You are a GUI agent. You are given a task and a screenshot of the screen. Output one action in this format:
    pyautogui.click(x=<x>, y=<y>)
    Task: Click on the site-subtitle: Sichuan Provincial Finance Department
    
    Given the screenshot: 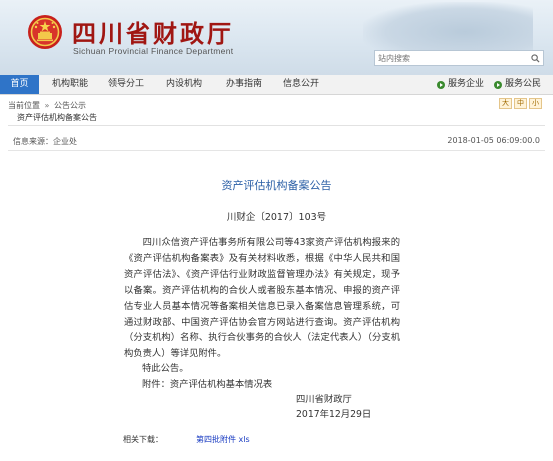 What is the action you would take?
    pyautogui.click(x=153, y=51)
    